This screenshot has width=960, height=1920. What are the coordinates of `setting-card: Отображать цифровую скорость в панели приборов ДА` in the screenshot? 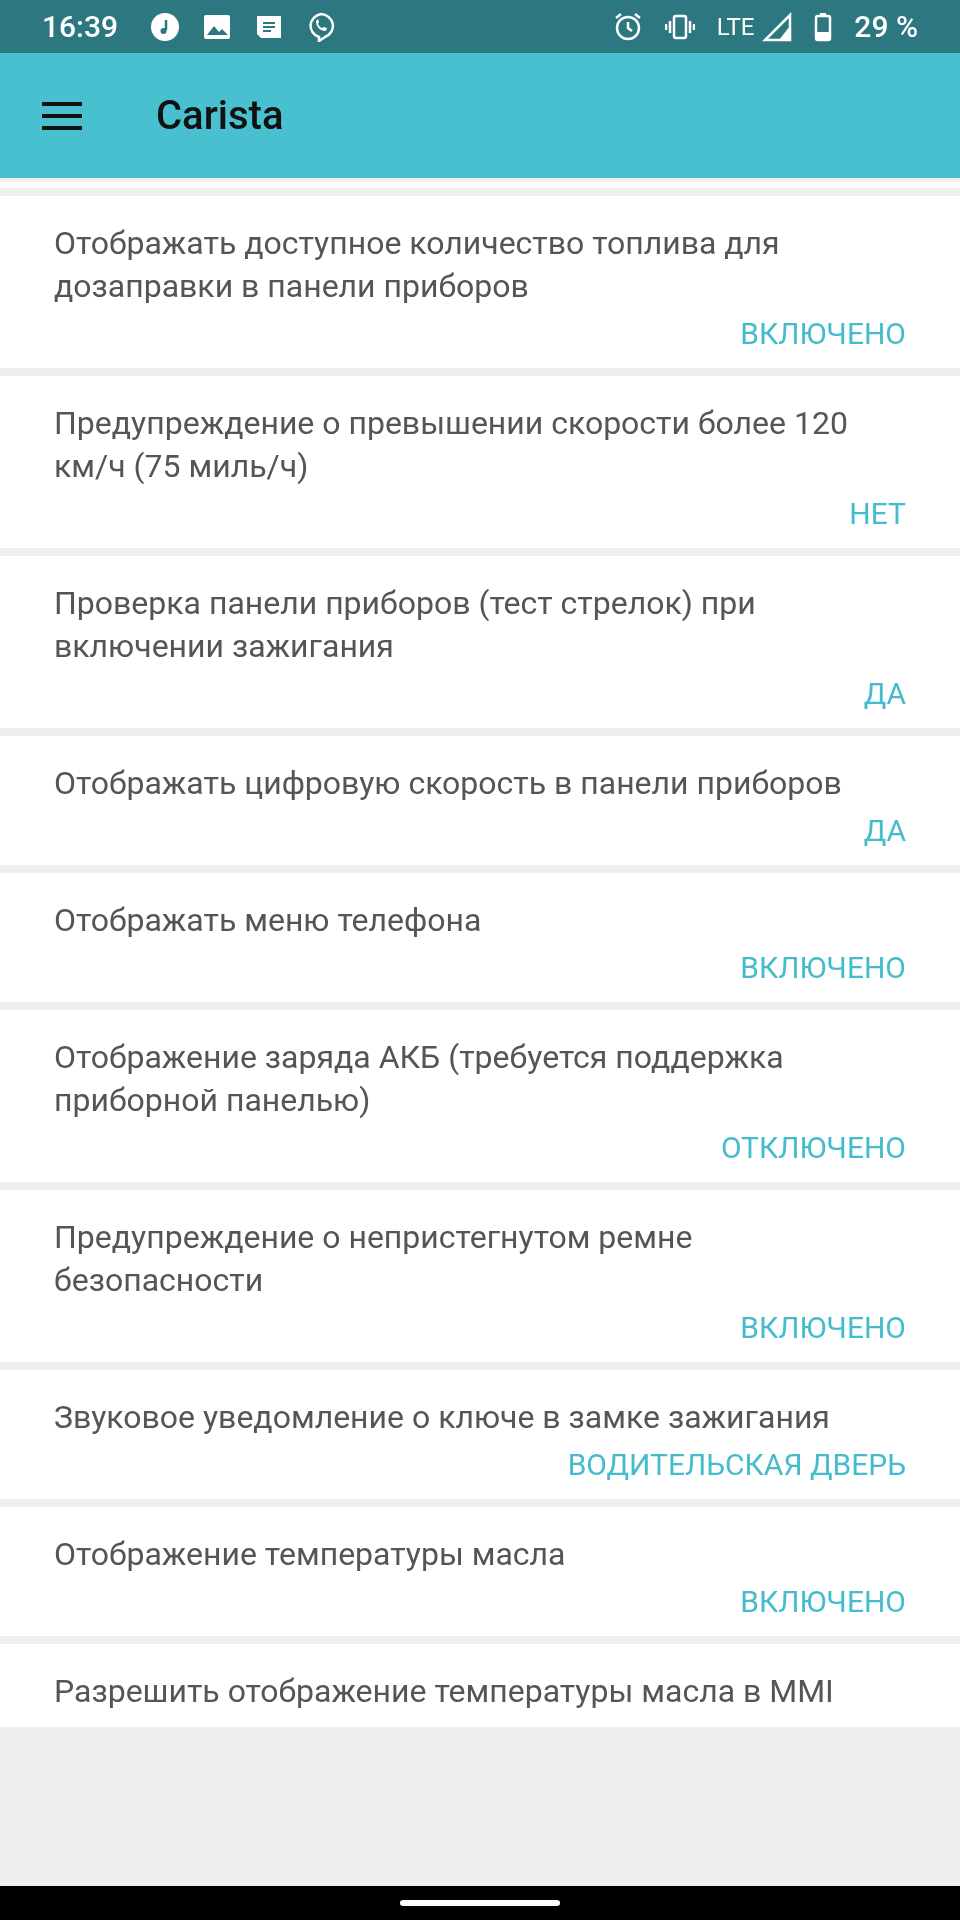 It's located at (480, 800).